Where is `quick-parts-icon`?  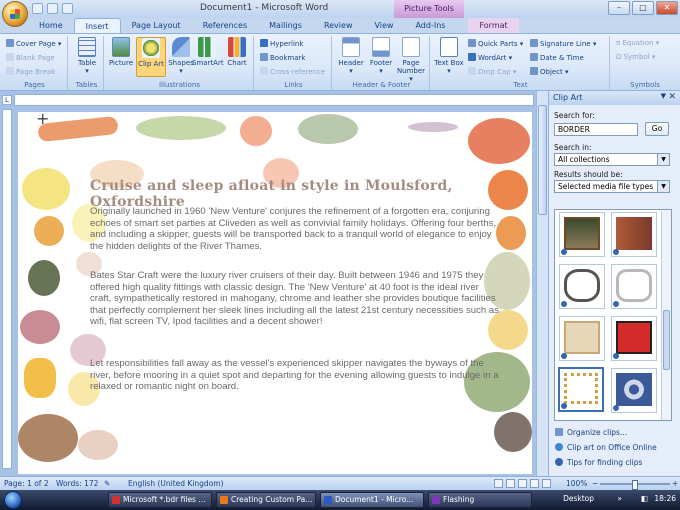 quick-parts-icon is located at coordinates (472, 43).